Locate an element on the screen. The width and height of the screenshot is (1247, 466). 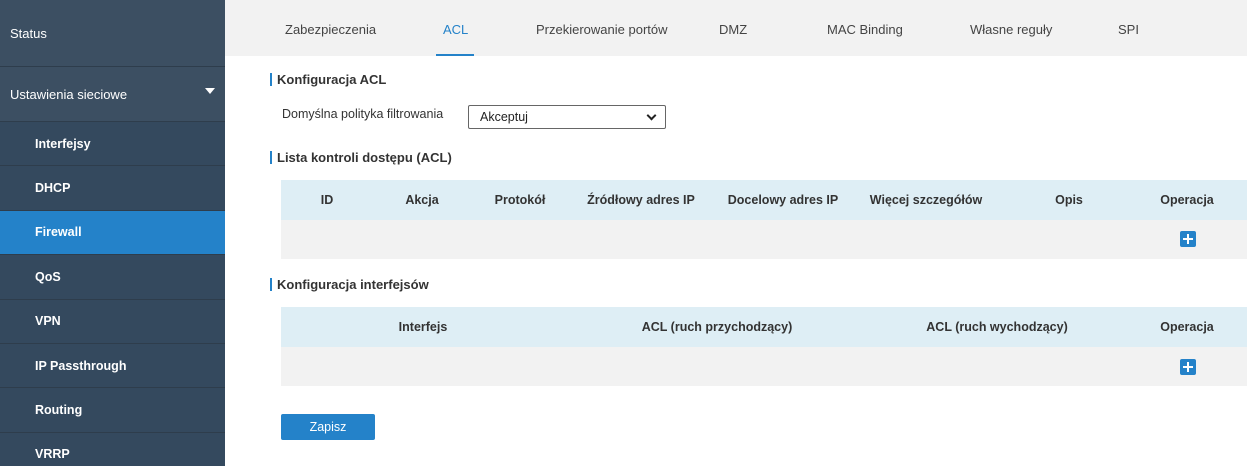
section-title-acl-list: Lista kontroli dostępu (ACL) is located at coordinates (361, 157).